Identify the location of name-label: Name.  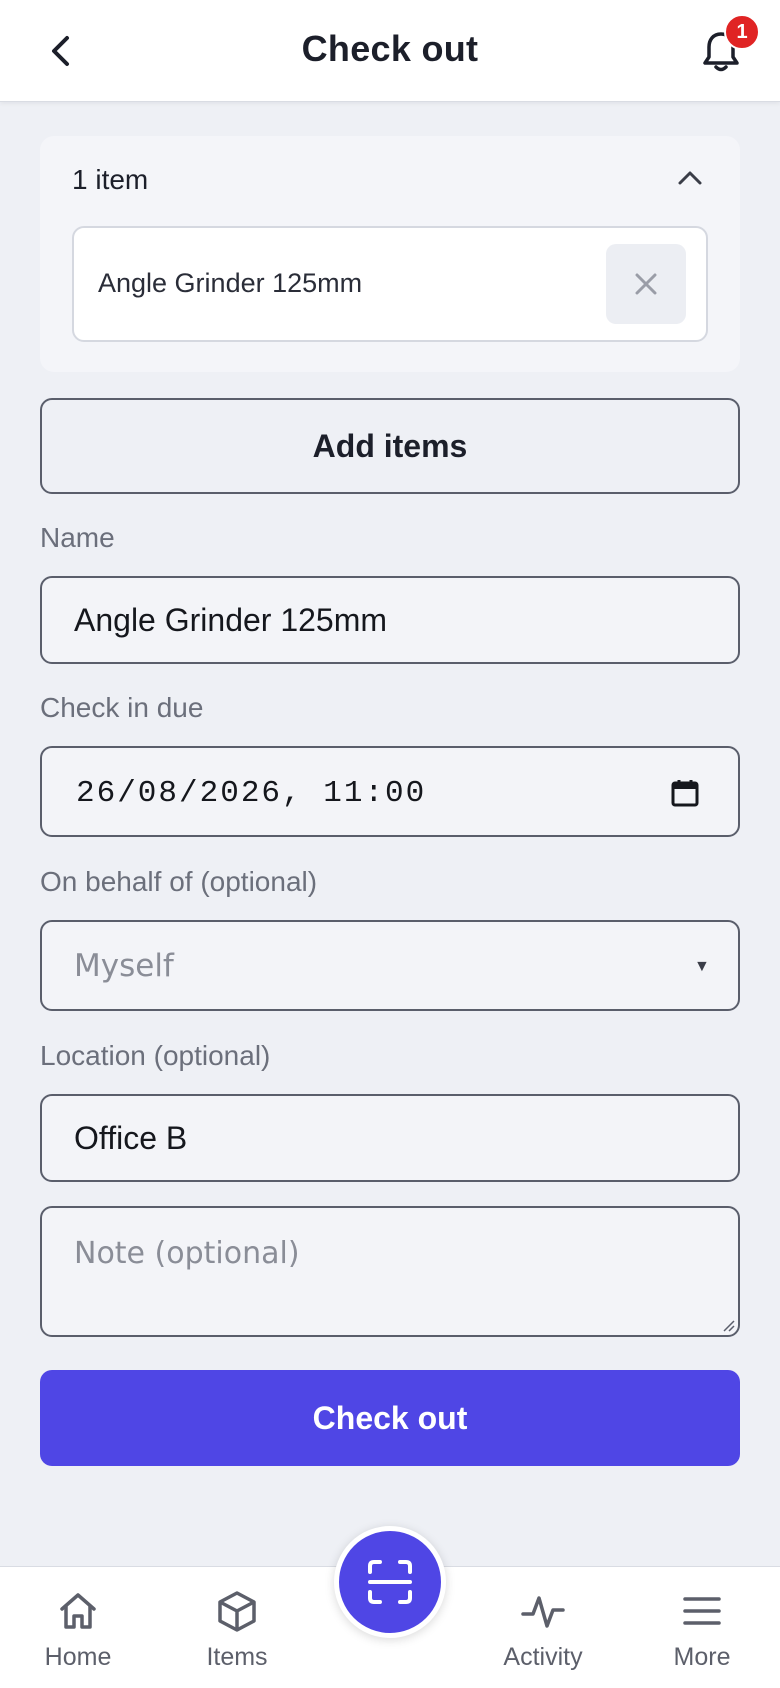
(77, 537).